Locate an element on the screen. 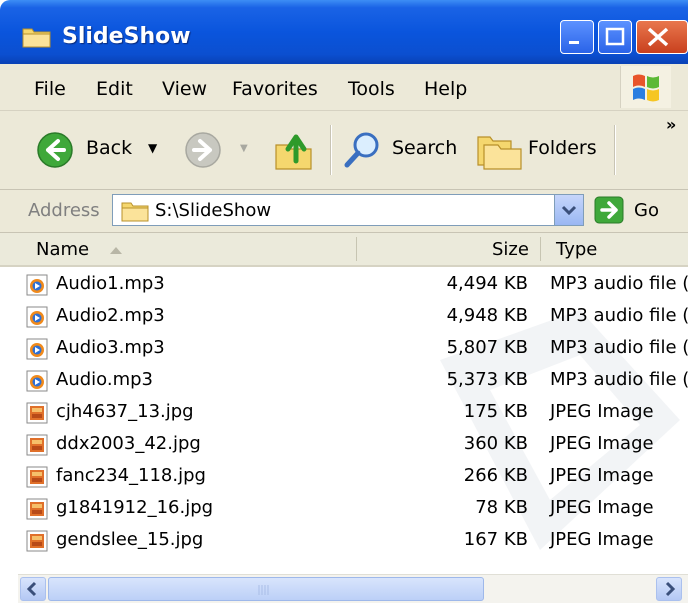 The image size is (688, 604). scroll-right-button is located at coordinates (669, 589).